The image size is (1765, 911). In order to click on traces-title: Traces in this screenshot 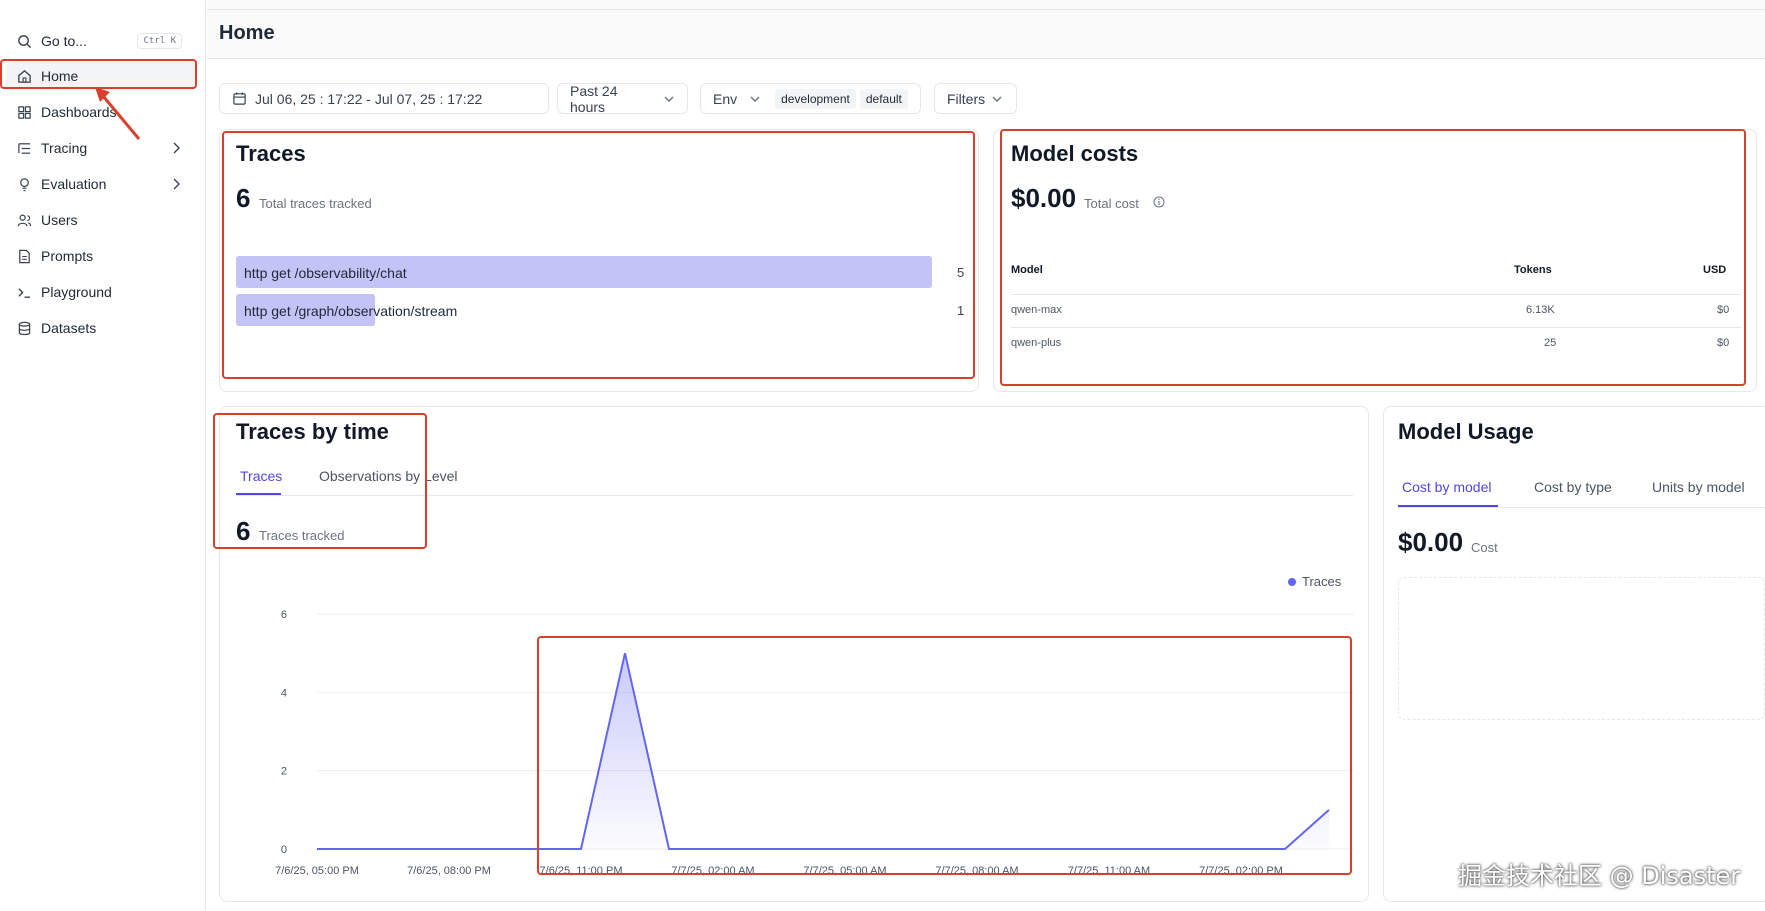, I will do `click(271, 153)`.